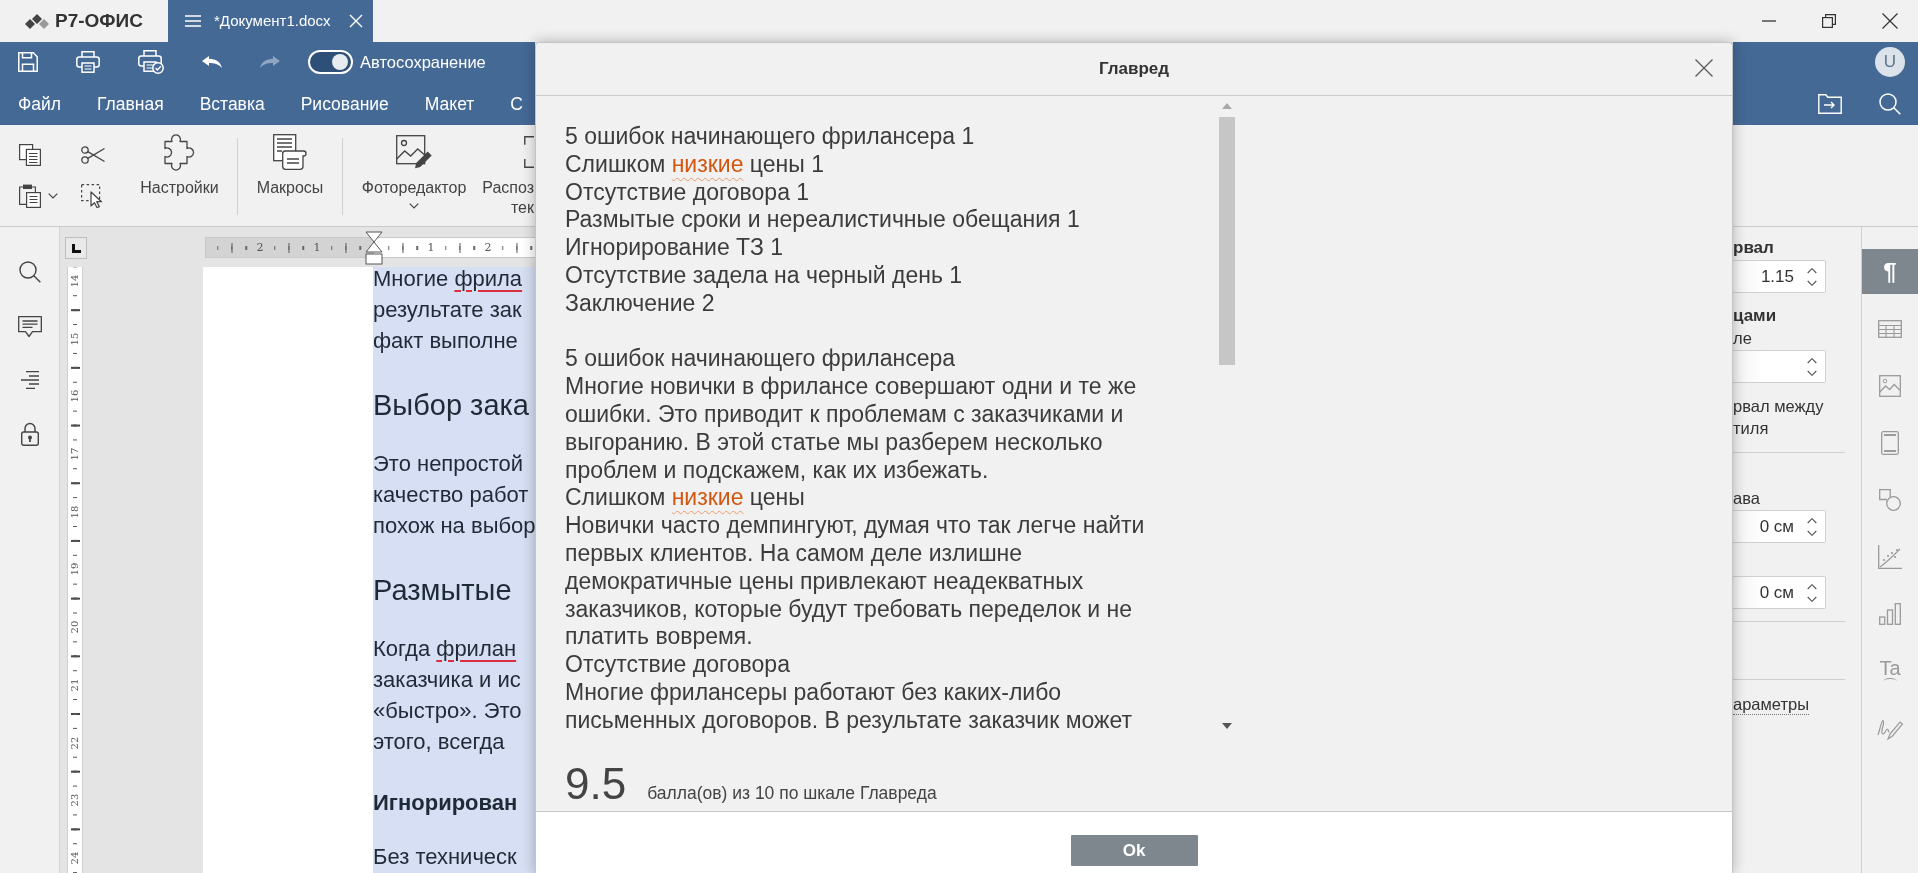 This screenshot has height=873, width=1918. Describe the element at coordinates (449, 103) in the screenshot. I see `menu-tab: Макет` at that location.